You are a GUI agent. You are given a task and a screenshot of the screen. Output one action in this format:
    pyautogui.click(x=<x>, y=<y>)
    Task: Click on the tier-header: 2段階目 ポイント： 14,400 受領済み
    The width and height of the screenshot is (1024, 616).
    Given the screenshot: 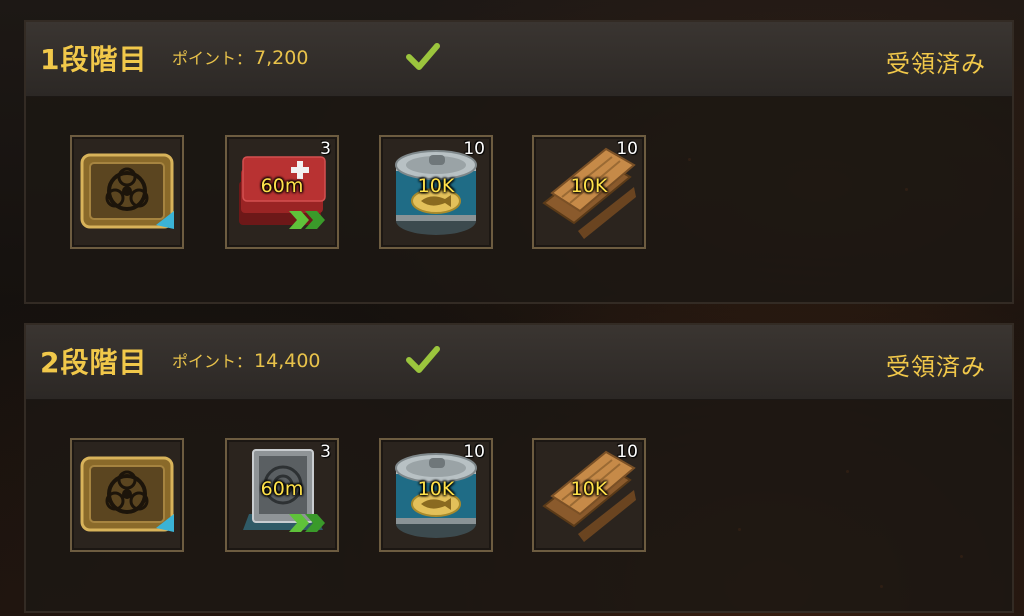 What is the action you would take?
    pyautogui.click(x=519, y=362)
    